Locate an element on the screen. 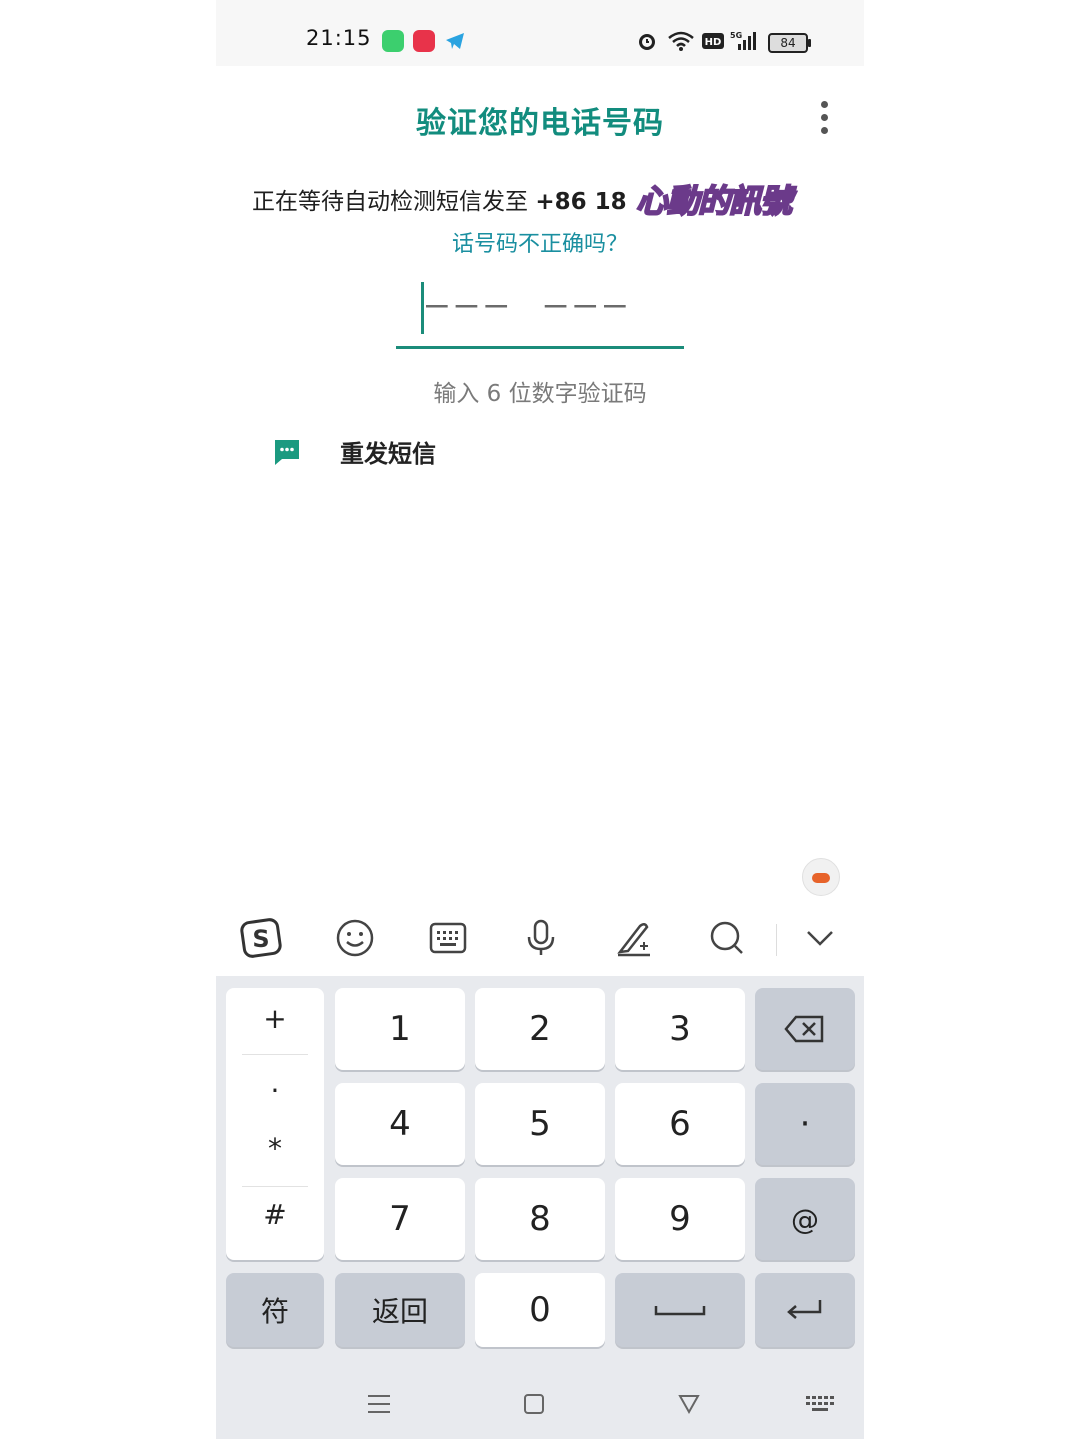  back-key: 返回 is located at coordinates (400, 1310).